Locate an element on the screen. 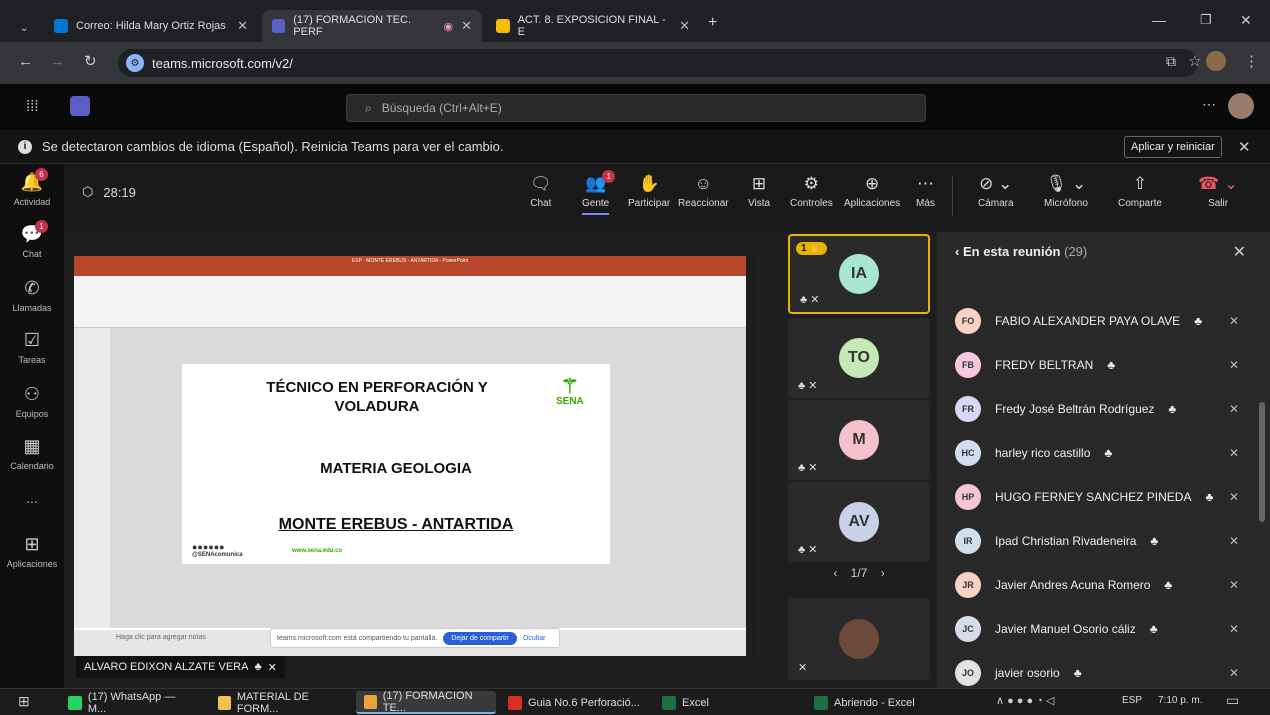  participant-row: HC harley rico castillo ♣ ✕ is located at coordinates (1105, 453).